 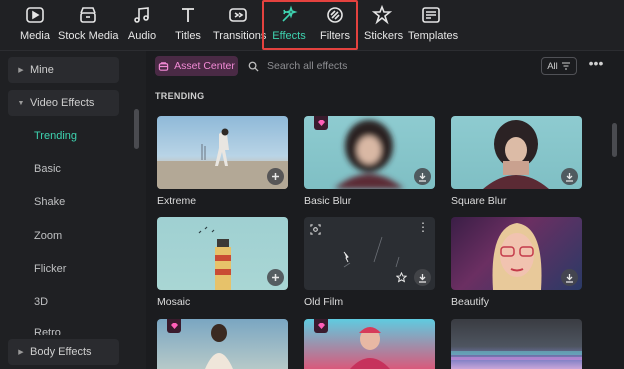 What do you see at coordinates (369, 152) in the screenshot?
I see `effect-card-basic-blur` at bounding box center [369, 152].